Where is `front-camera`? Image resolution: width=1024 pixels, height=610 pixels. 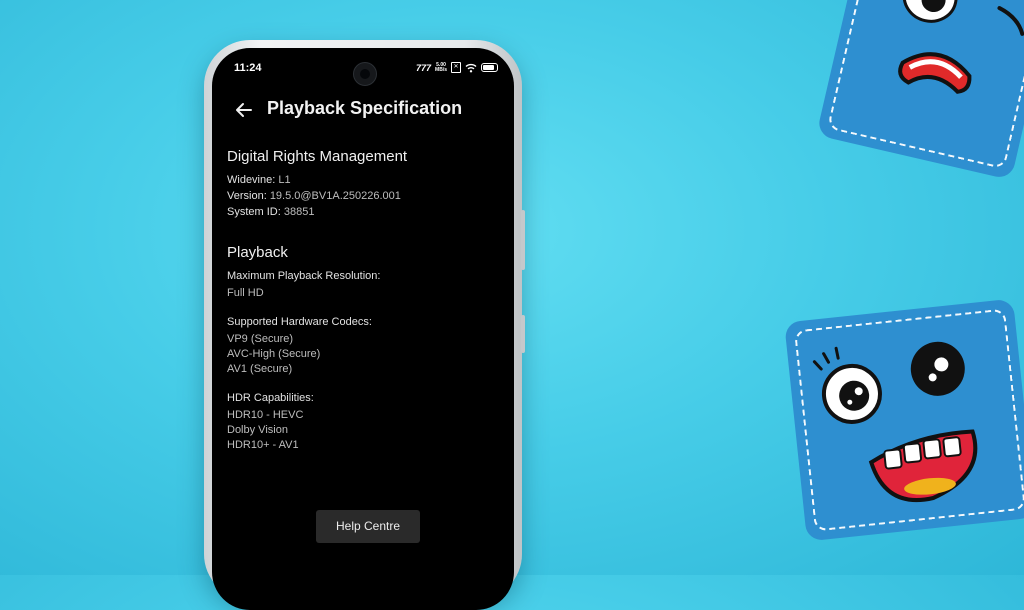
front-camera is located at coordinates (365, 74).